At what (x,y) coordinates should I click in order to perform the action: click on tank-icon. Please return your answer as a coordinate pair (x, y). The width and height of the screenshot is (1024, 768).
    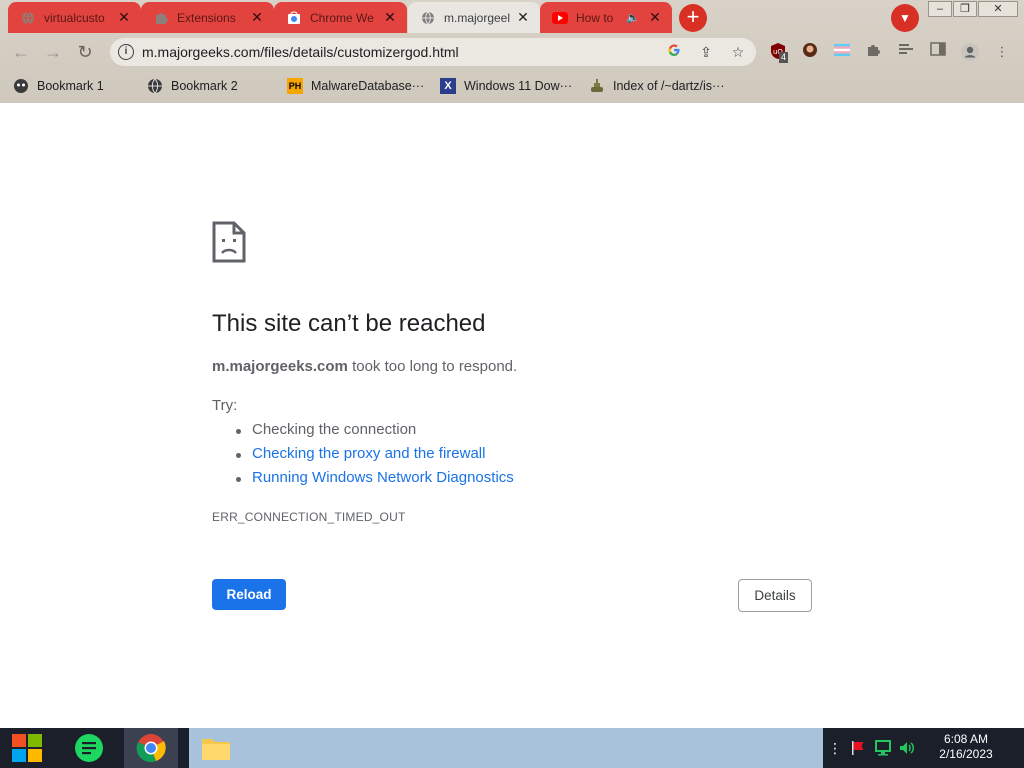
    Looking at the image, I should click on (597, 86).